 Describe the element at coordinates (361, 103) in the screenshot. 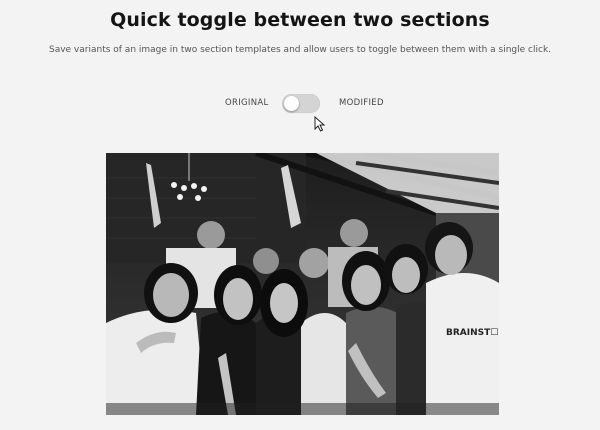

I see `toggle-label-modified: MODIFIED` at that location.